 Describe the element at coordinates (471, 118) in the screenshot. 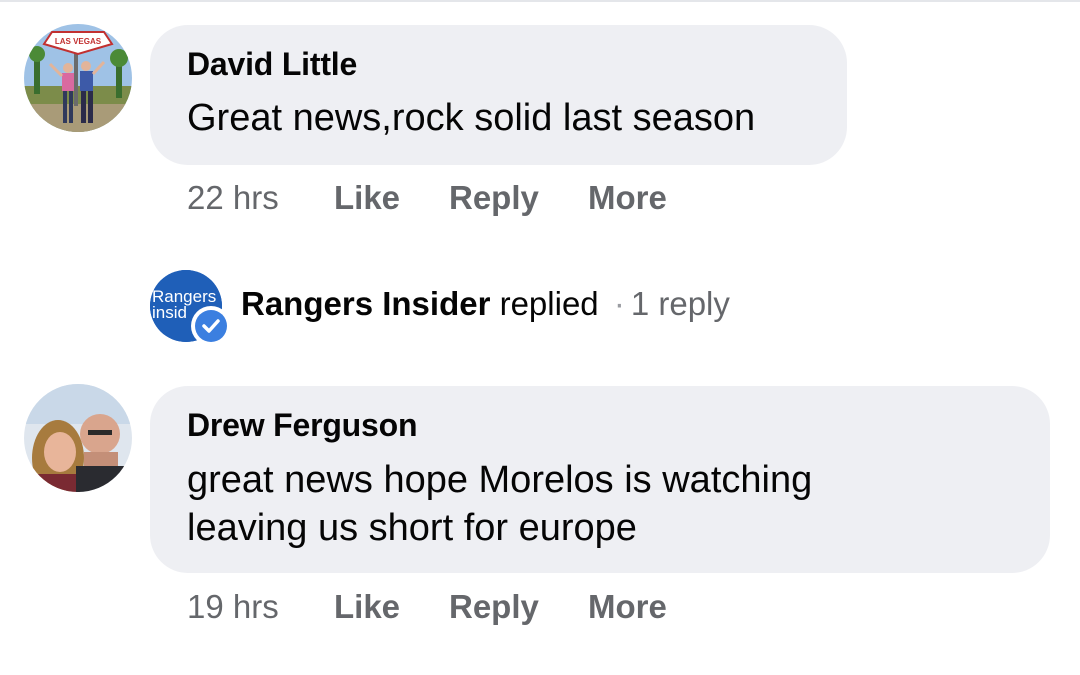

I see `comment-text: Great news,rock solid last season` at that location.